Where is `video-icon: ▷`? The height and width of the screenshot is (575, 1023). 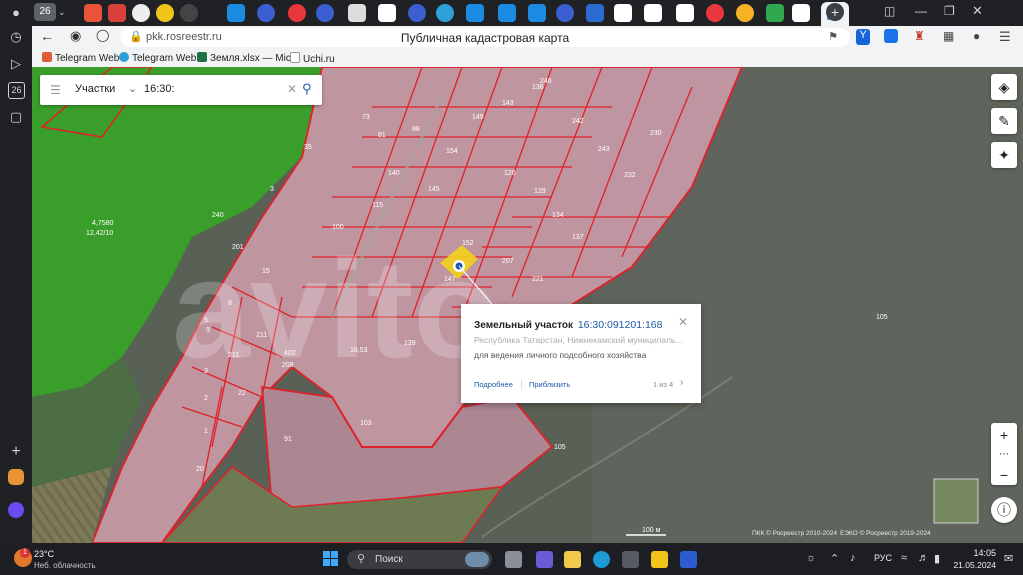
video-icon: ▷ is located at coordinates (16, 64).